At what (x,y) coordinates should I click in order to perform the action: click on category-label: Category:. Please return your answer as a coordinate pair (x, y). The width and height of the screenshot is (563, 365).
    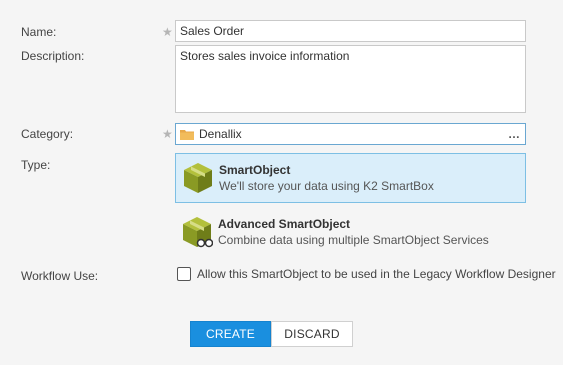
    Looking at the image, I should click on (47, 134).